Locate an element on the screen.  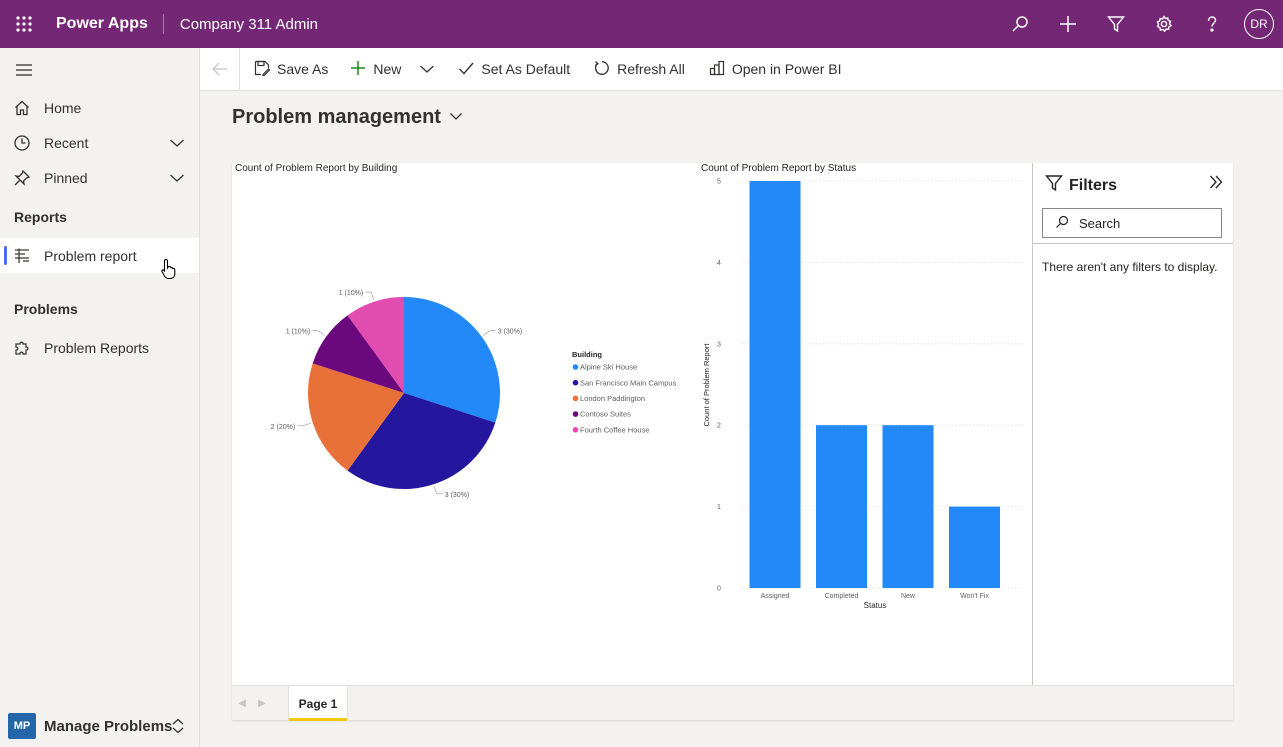
nav-home: Home is located at coordinates (99, 107).